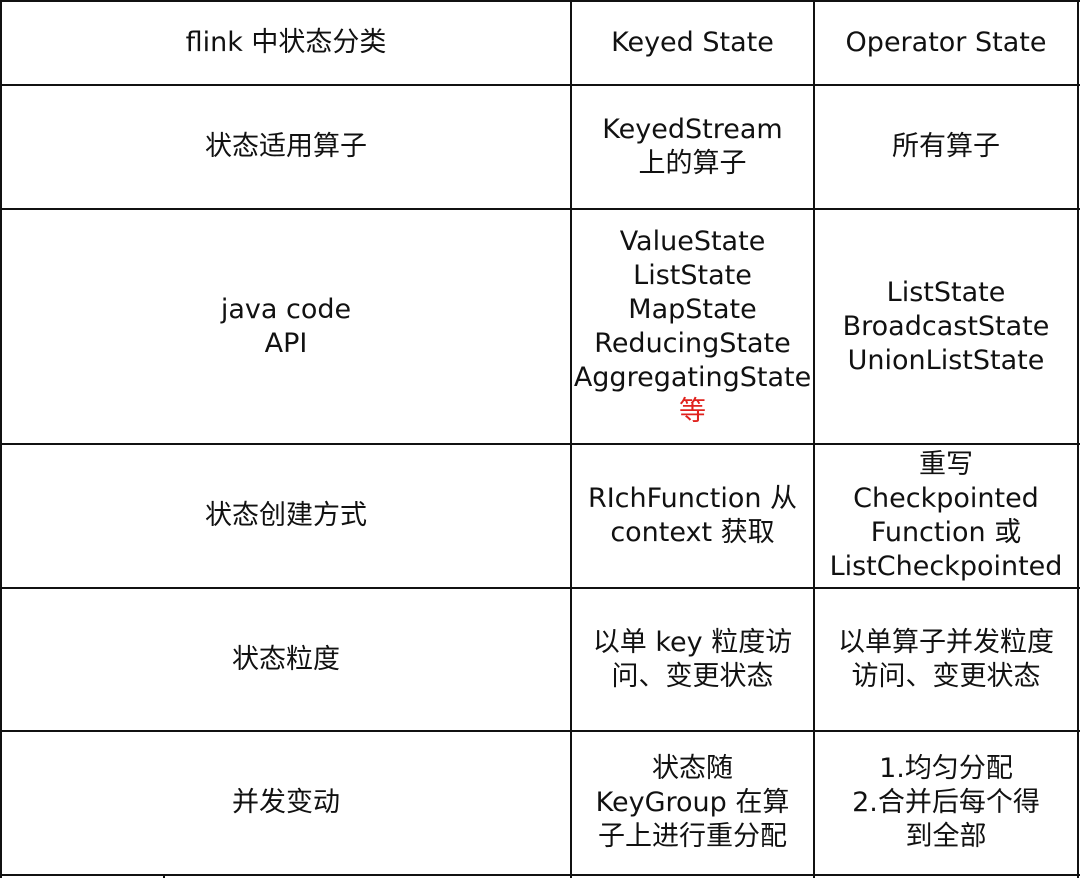  I want to click on operator-state-cell: ListState BroadcastState UnionListState, so click(946, 326).